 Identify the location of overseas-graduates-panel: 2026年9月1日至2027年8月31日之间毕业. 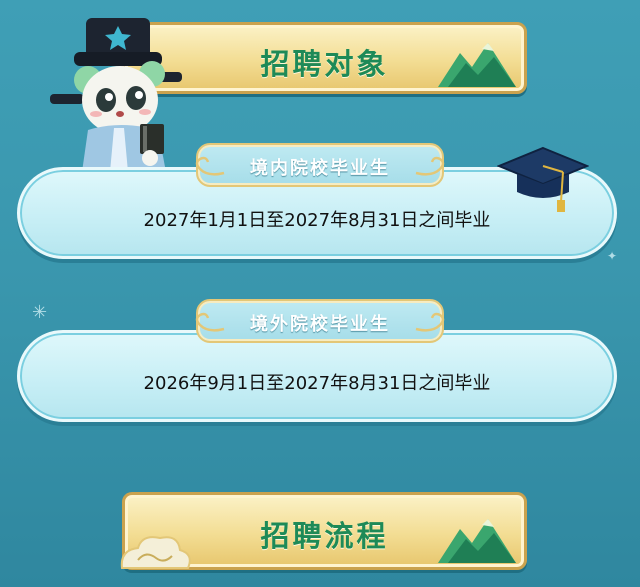
(317, 376).